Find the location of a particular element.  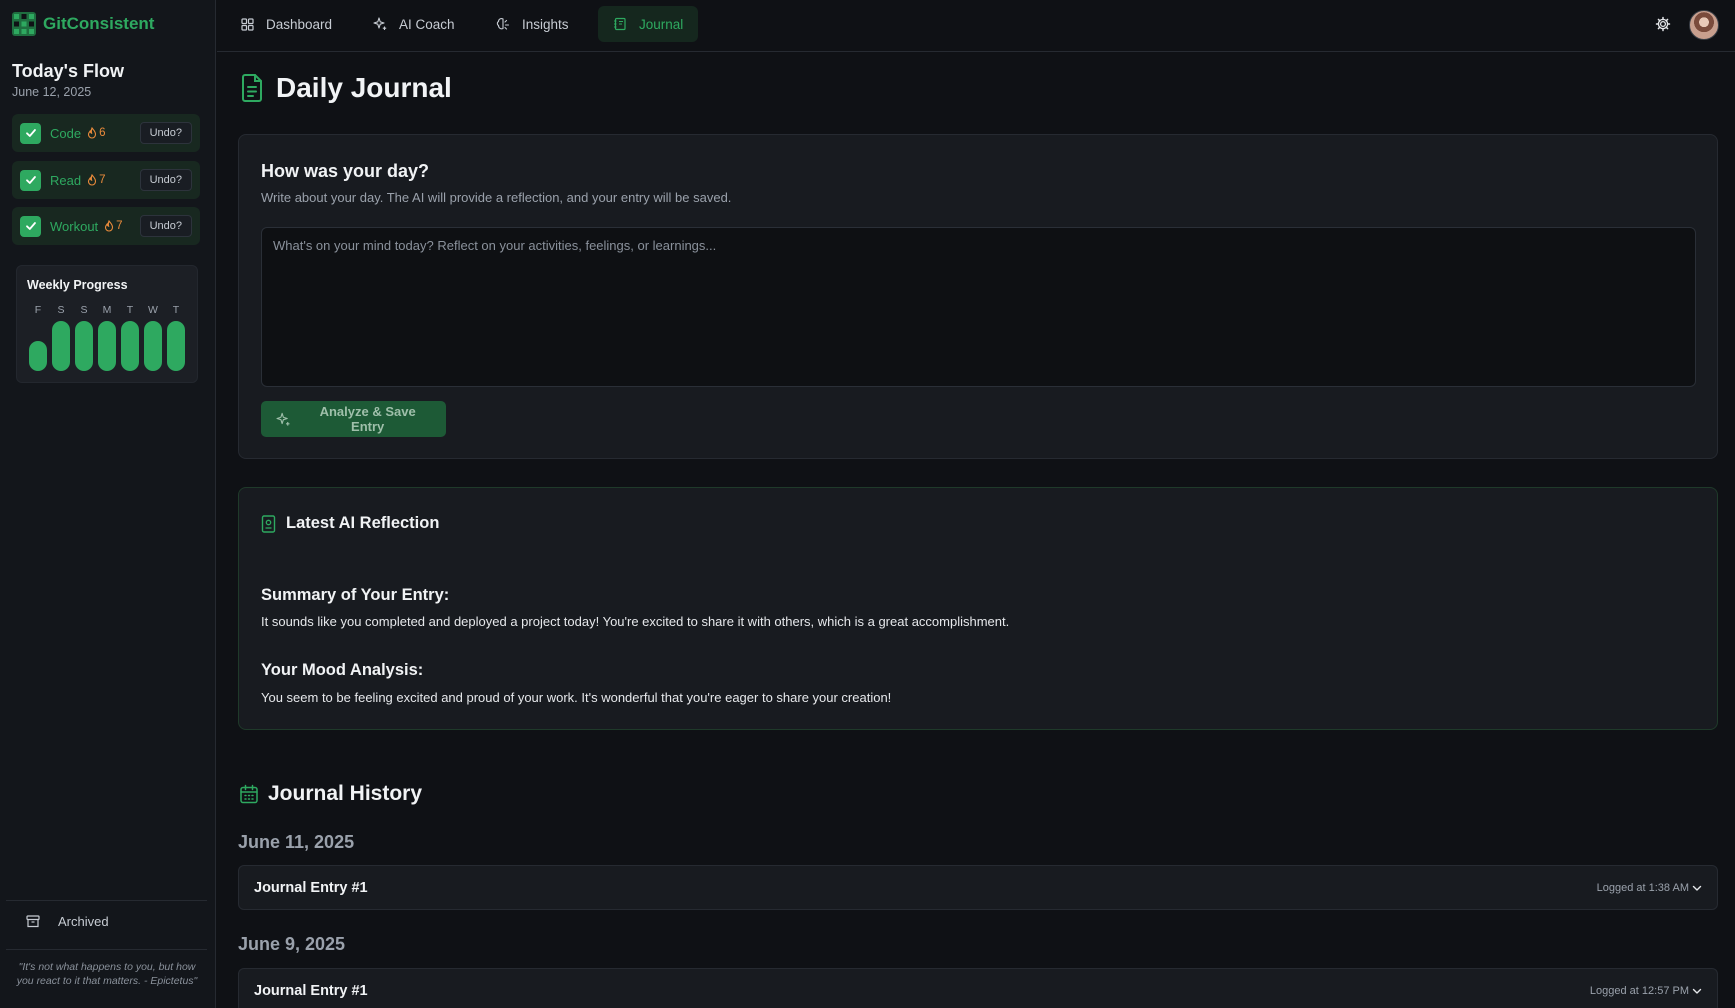

history-date-label: June 9, 2025 is located at coordinates (292, 944).